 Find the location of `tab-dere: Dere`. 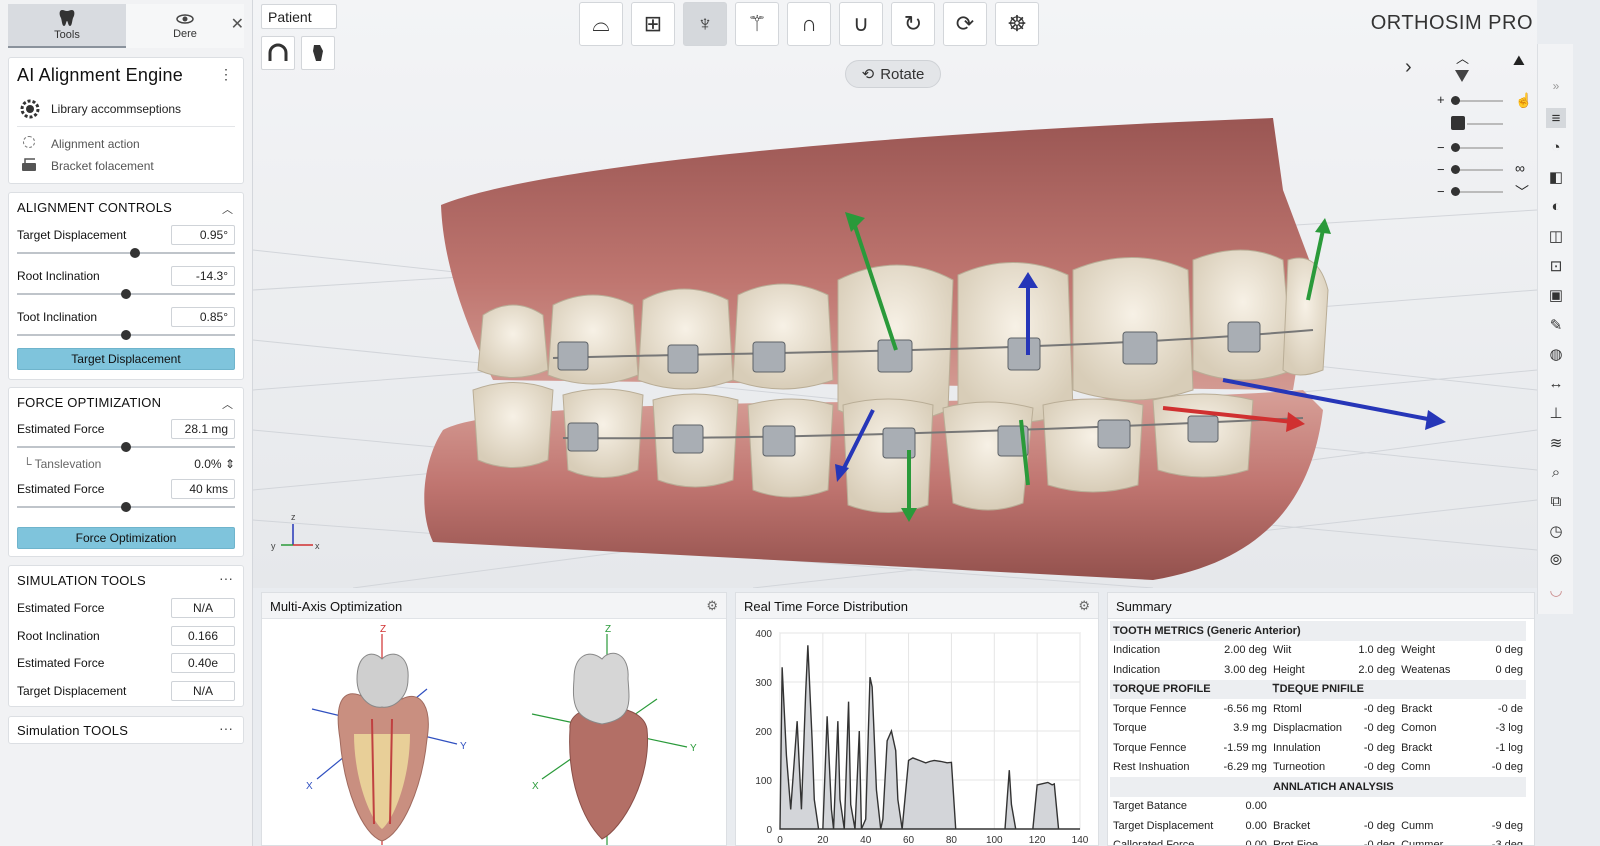

tab-dere: Dere is located at coordinates (185, 26).